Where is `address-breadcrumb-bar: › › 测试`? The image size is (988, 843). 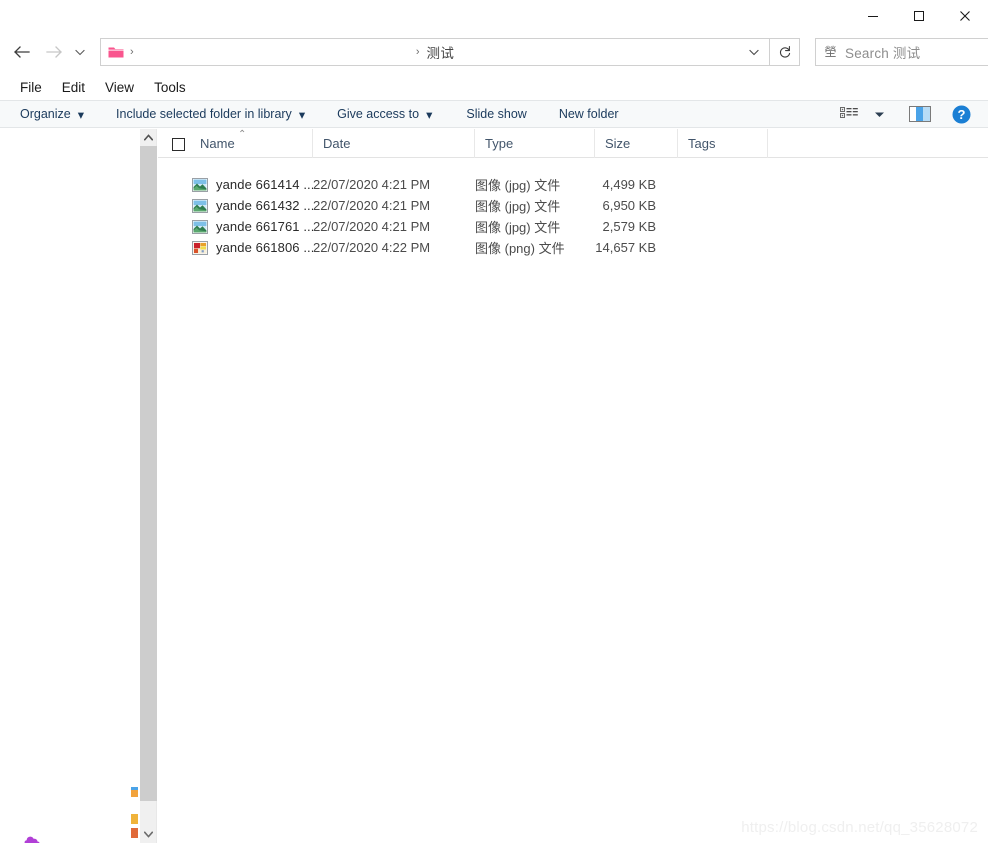
address-breadcrumb-bar: › › 测试 is located at coordinates (435, 52).